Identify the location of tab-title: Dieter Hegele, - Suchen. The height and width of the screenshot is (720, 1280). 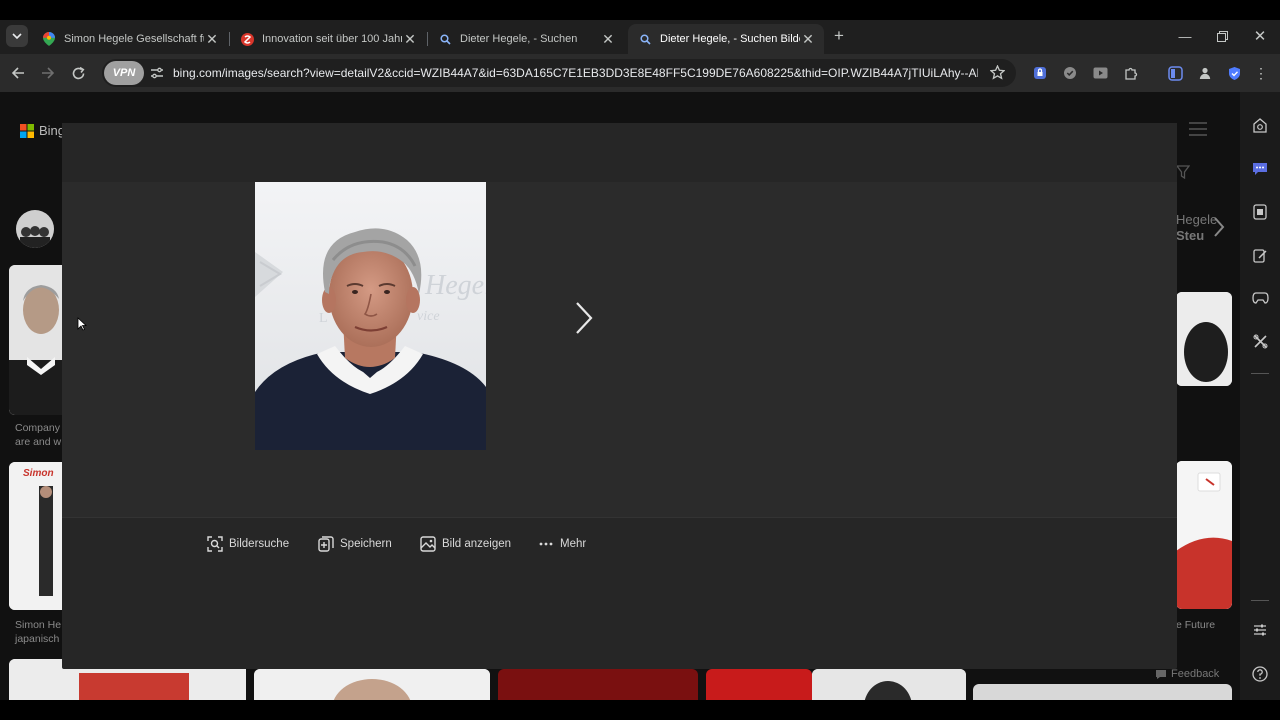
(519, 39).